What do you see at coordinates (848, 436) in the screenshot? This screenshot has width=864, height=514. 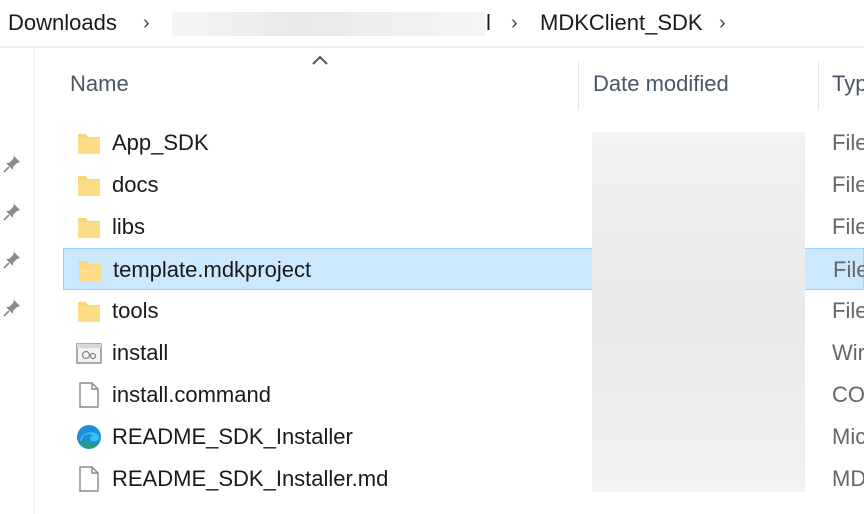 I see `file-type: Mic` at bounding box center [848, 436].